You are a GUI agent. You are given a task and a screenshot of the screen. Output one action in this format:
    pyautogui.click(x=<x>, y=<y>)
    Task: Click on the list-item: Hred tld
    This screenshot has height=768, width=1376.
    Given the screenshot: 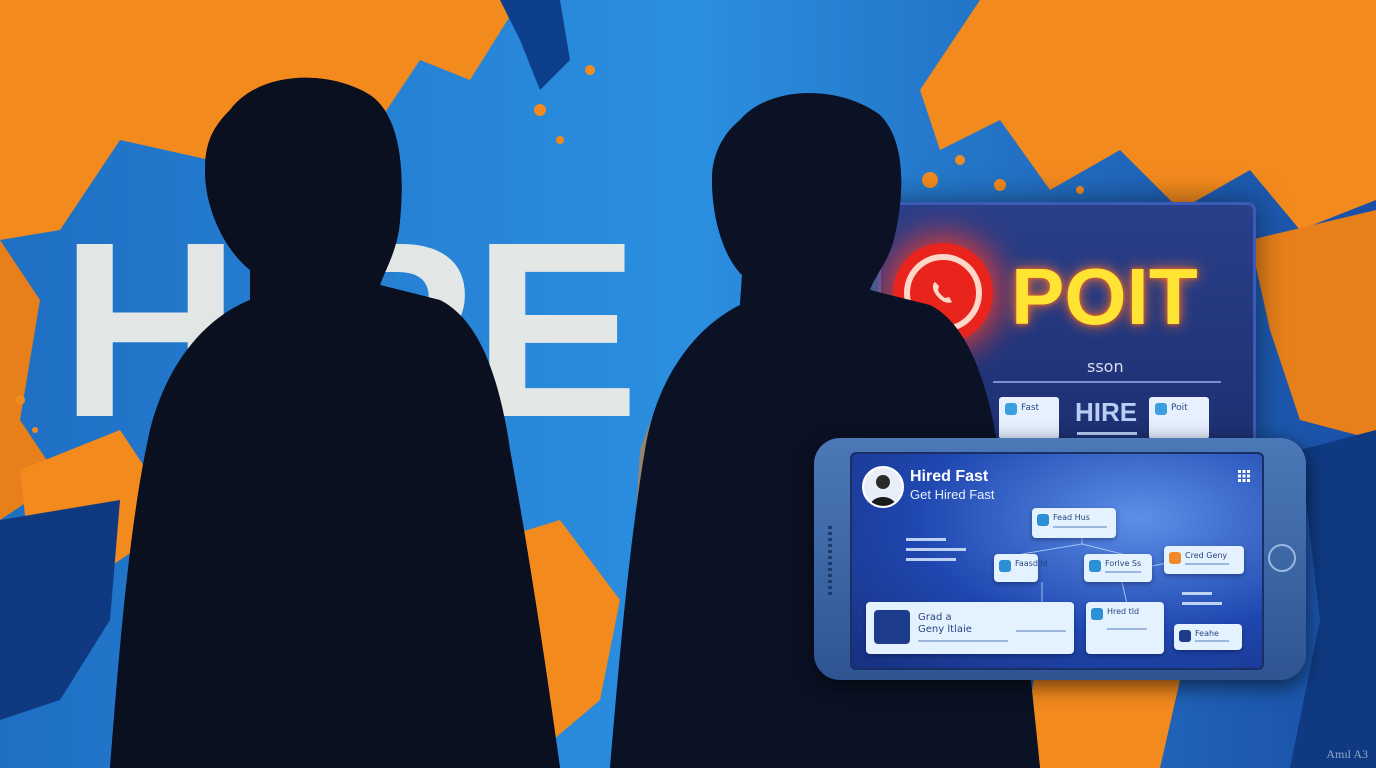 What is the action you would take?
    pyautogui.click(x=1125, y=628)
    